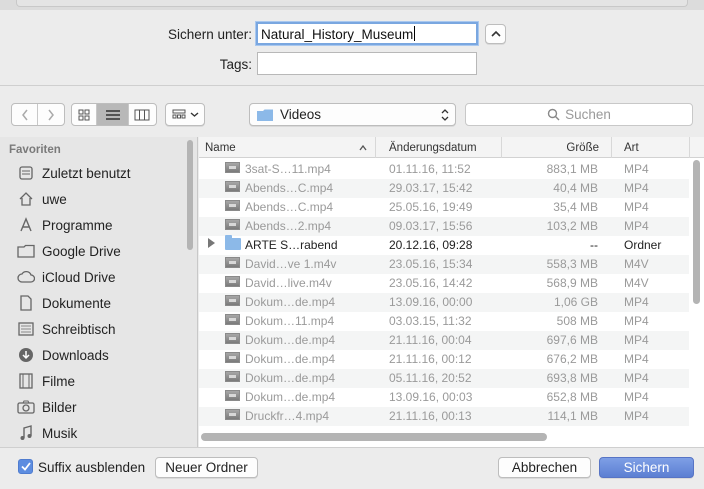  I want to click on column-view-button, so click(142, 114).